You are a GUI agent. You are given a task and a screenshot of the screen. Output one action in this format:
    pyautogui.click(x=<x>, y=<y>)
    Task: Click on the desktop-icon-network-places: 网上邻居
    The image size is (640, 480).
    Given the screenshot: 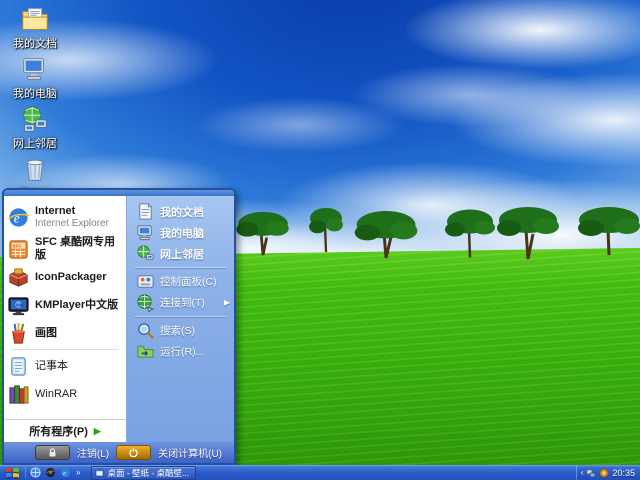 What is the action you would take?
    pyautogui.click(x=35, y=127)
    